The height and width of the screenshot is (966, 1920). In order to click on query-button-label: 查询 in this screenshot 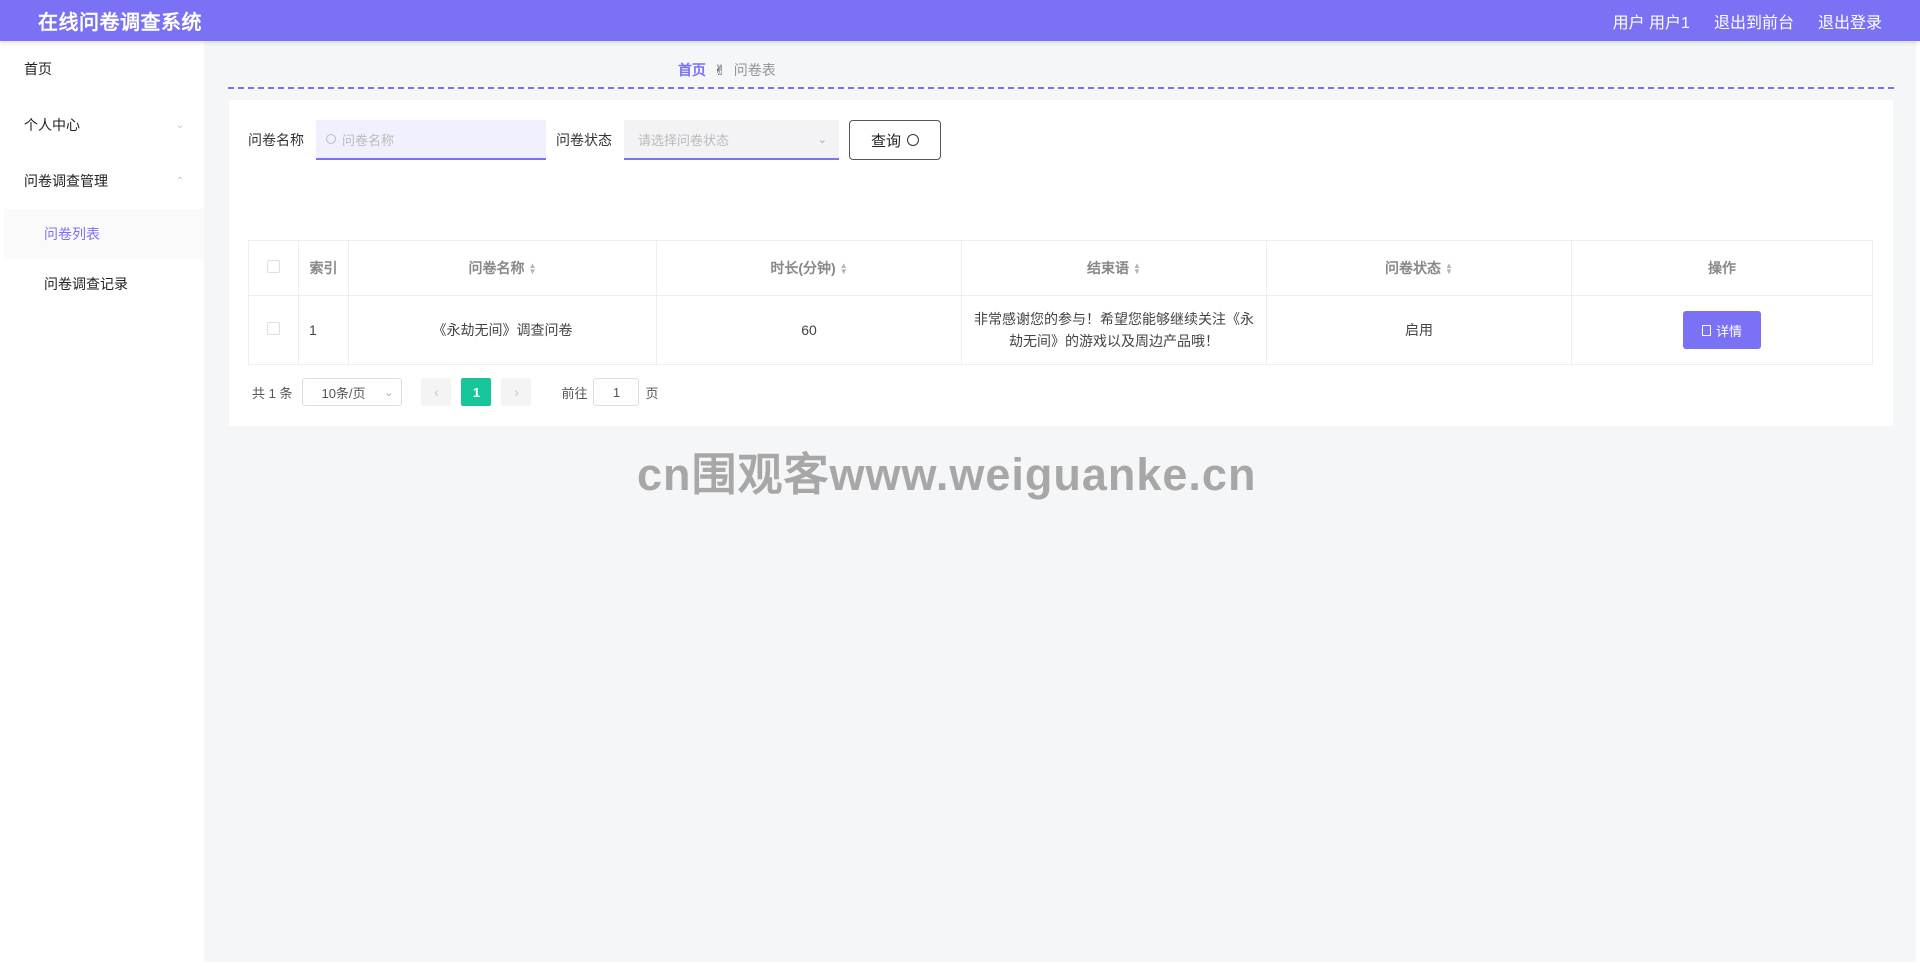, I will do `click(885, 141)`.